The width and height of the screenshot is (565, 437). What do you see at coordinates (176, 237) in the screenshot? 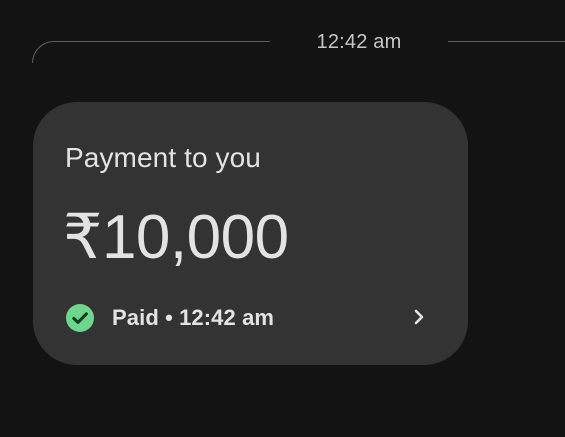
I see `payment-amount: ₹10,000` at bounding box center [176, 237].